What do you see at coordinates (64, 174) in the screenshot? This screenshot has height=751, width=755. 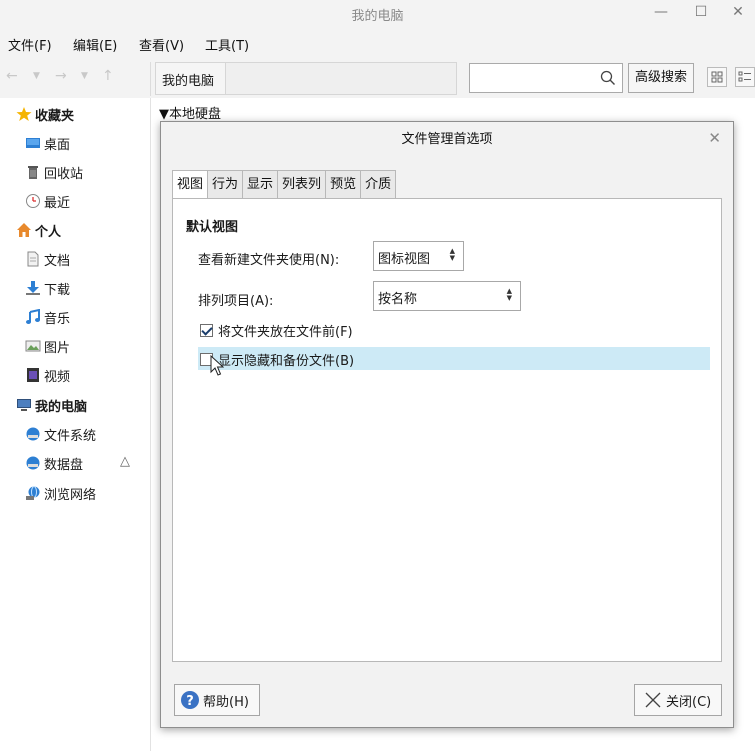 I see `sidebar-item-label: 回收站` at bounding box center [64, 174].